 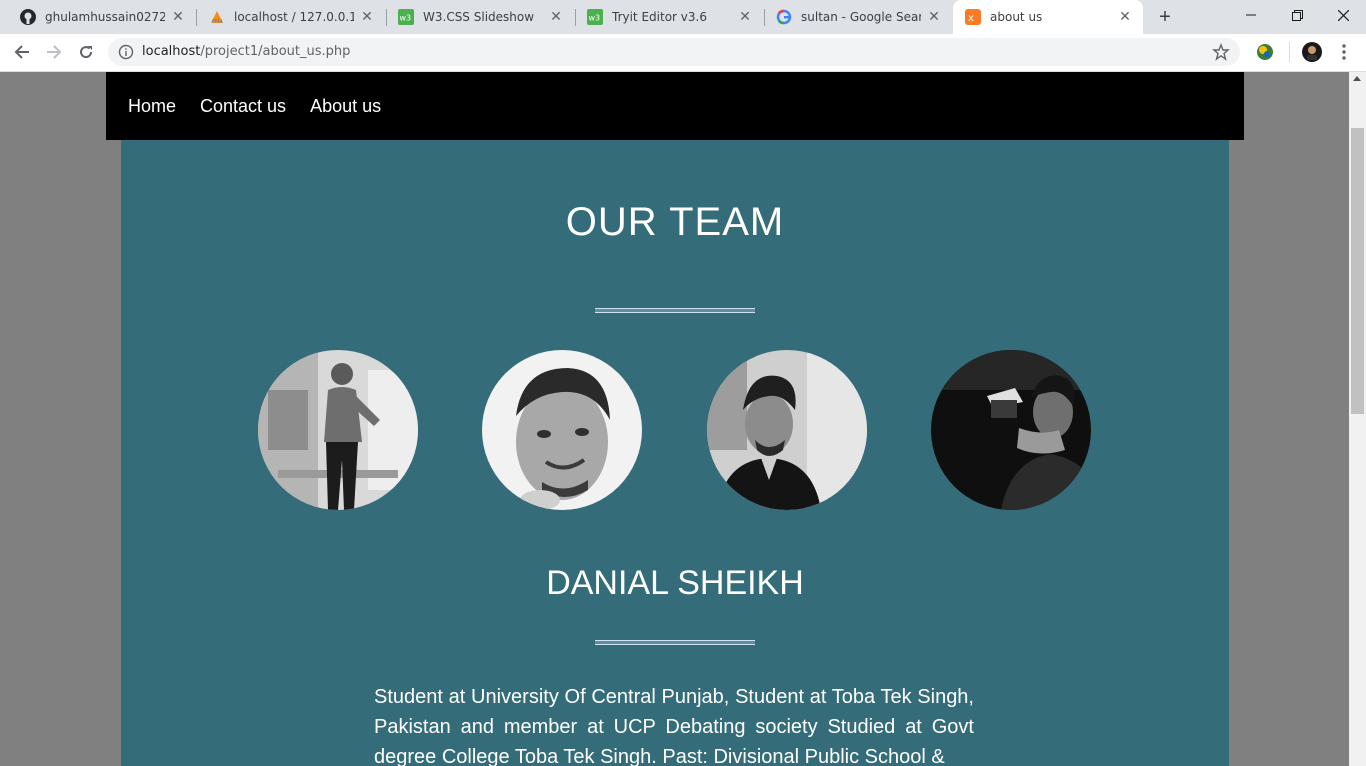 What do you see at coordinates (1357, 271) in the screenshot?
I see `scrollbar-thumb` at bounding box center [1357, 271].